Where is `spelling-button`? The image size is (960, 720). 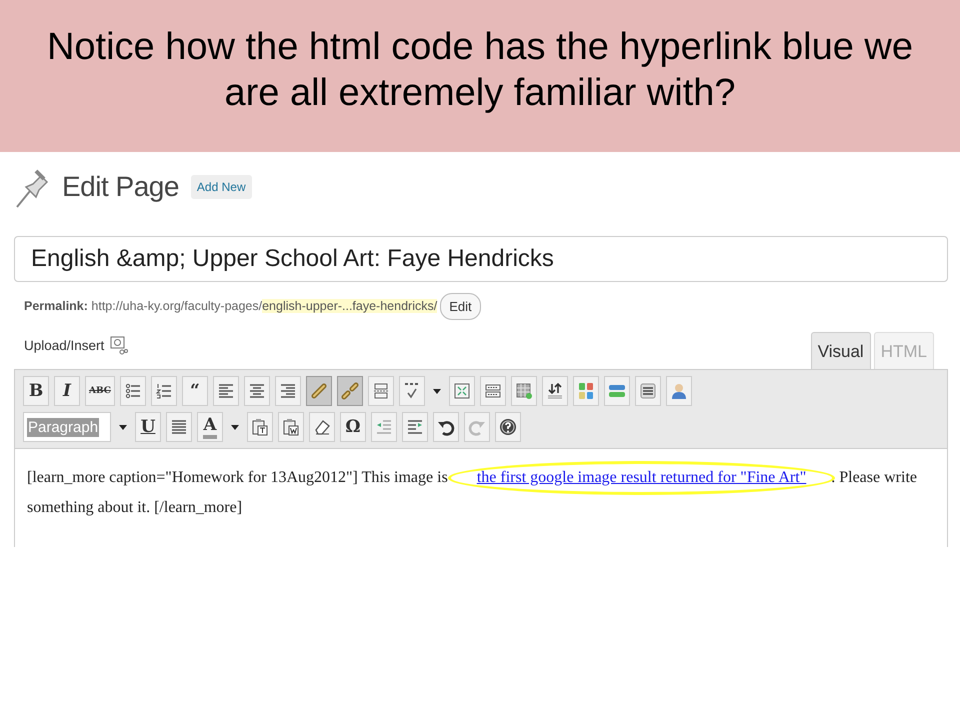 spelling-button is located at coordinates (411, 391).